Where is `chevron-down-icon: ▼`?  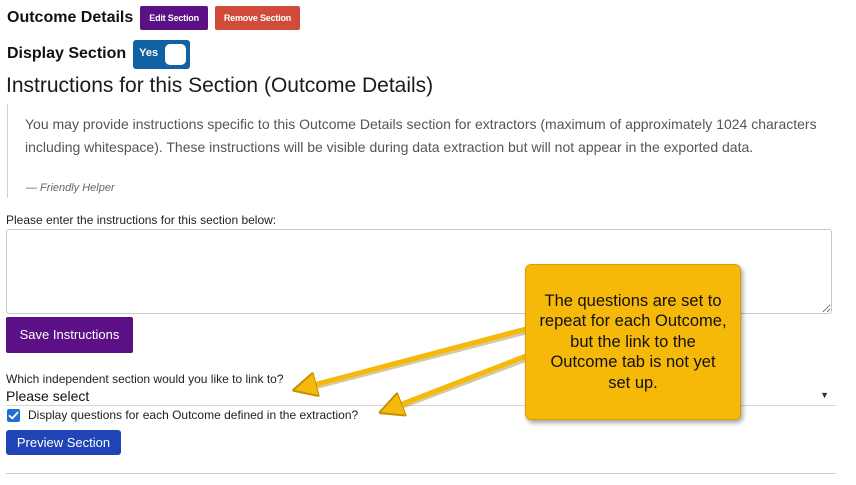
chevron-down-icon: ▼ is located at coordinates (824, 395).